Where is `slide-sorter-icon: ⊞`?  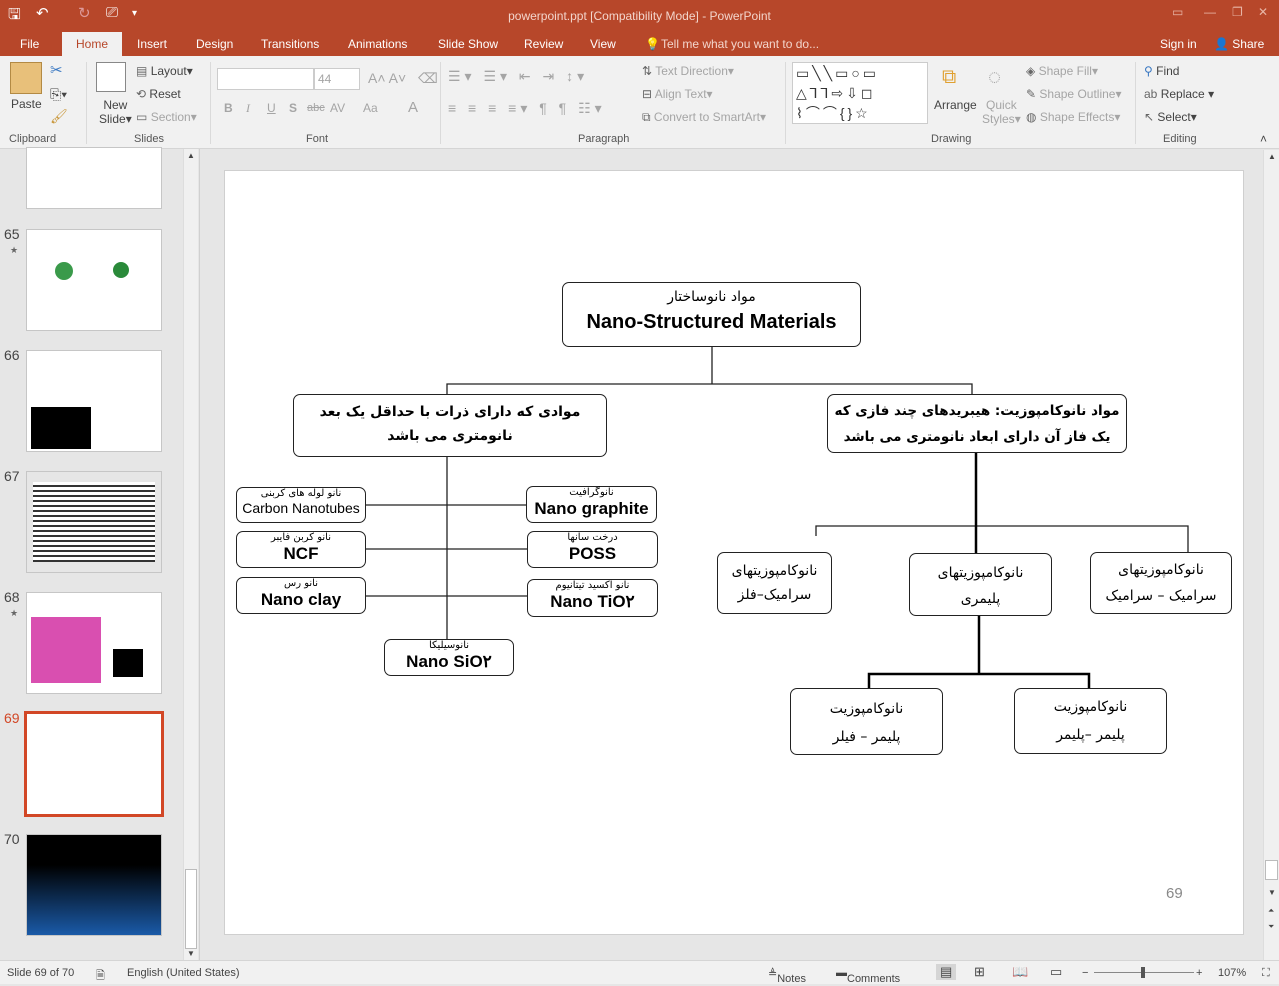
slide-sorter-icon: ⊞ is located at coordinates (979, 972).